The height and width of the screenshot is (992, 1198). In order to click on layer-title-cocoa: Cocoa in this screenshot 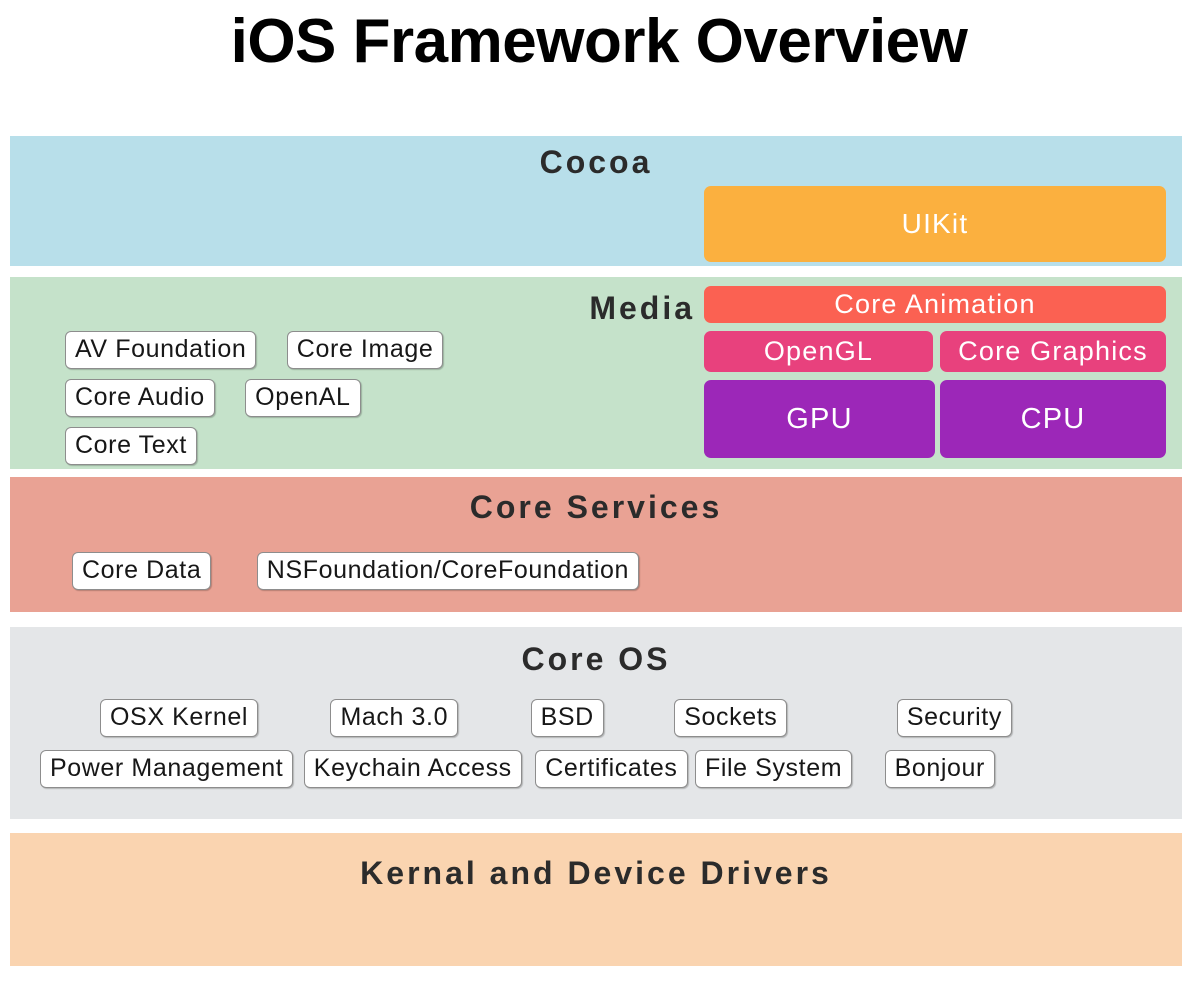, I will do `click(596, 162)`.